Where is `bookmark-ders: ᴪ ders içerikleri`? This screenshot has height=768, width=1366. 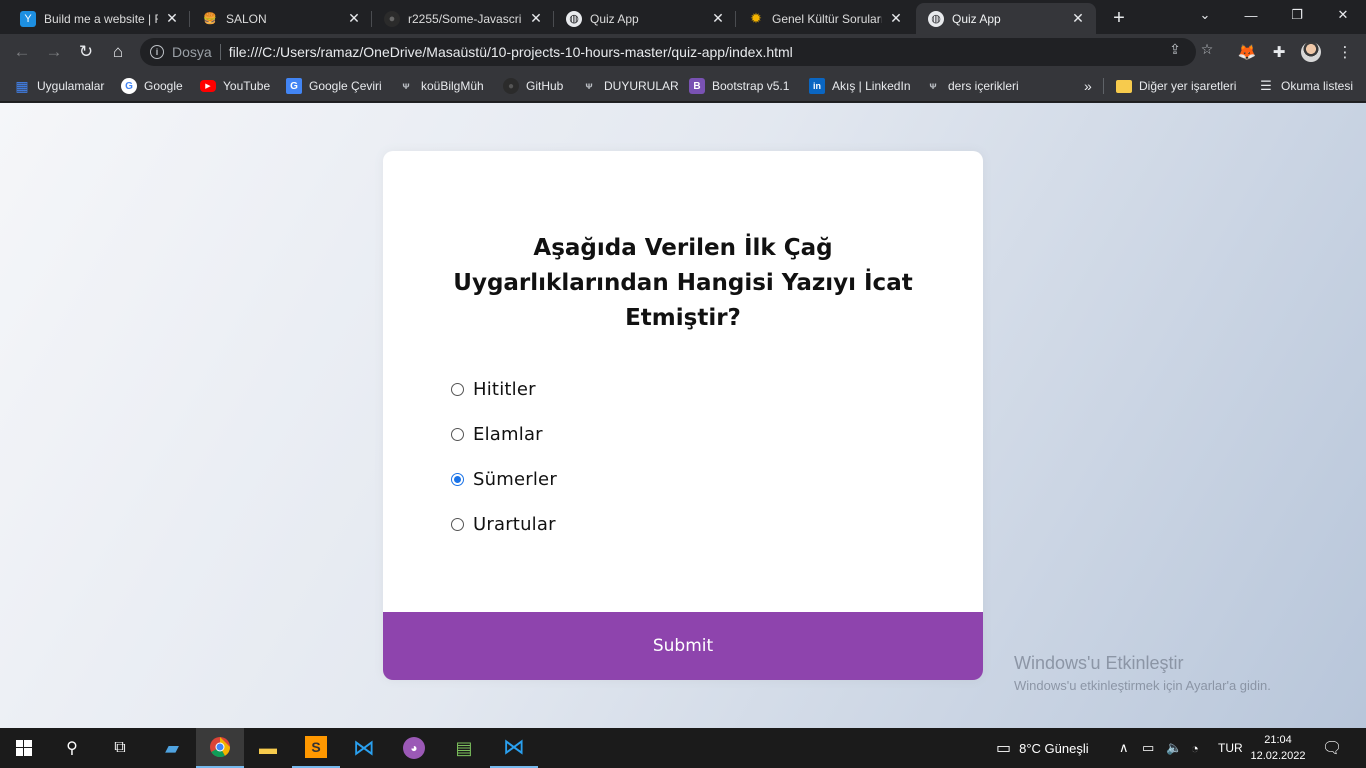 bookmark-ders: ᴪ ders içerikleri is located at coordinates (972, 86).